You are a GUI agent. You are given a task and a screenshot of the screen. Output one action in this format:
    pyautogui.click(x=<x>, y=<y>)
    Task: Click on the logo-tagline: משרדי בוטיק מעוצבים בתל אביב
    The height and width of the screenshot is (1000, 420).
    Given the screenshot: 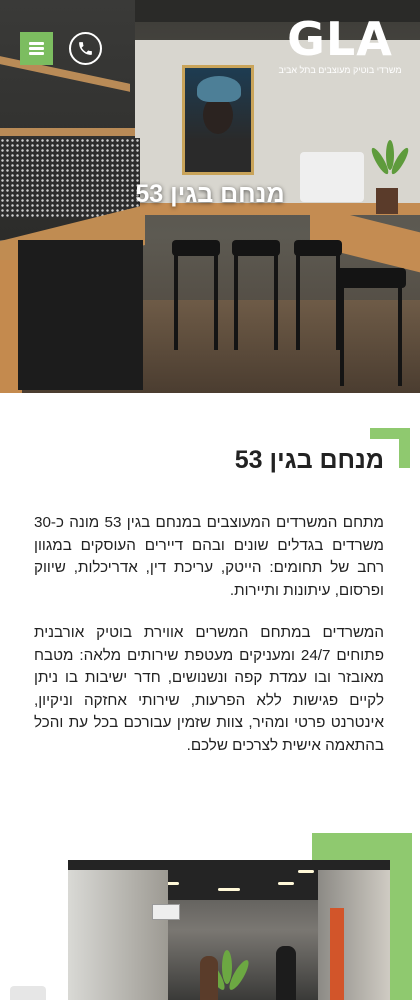 What is the action you would take?
    pyautogui.click(x=340, y=70)
    